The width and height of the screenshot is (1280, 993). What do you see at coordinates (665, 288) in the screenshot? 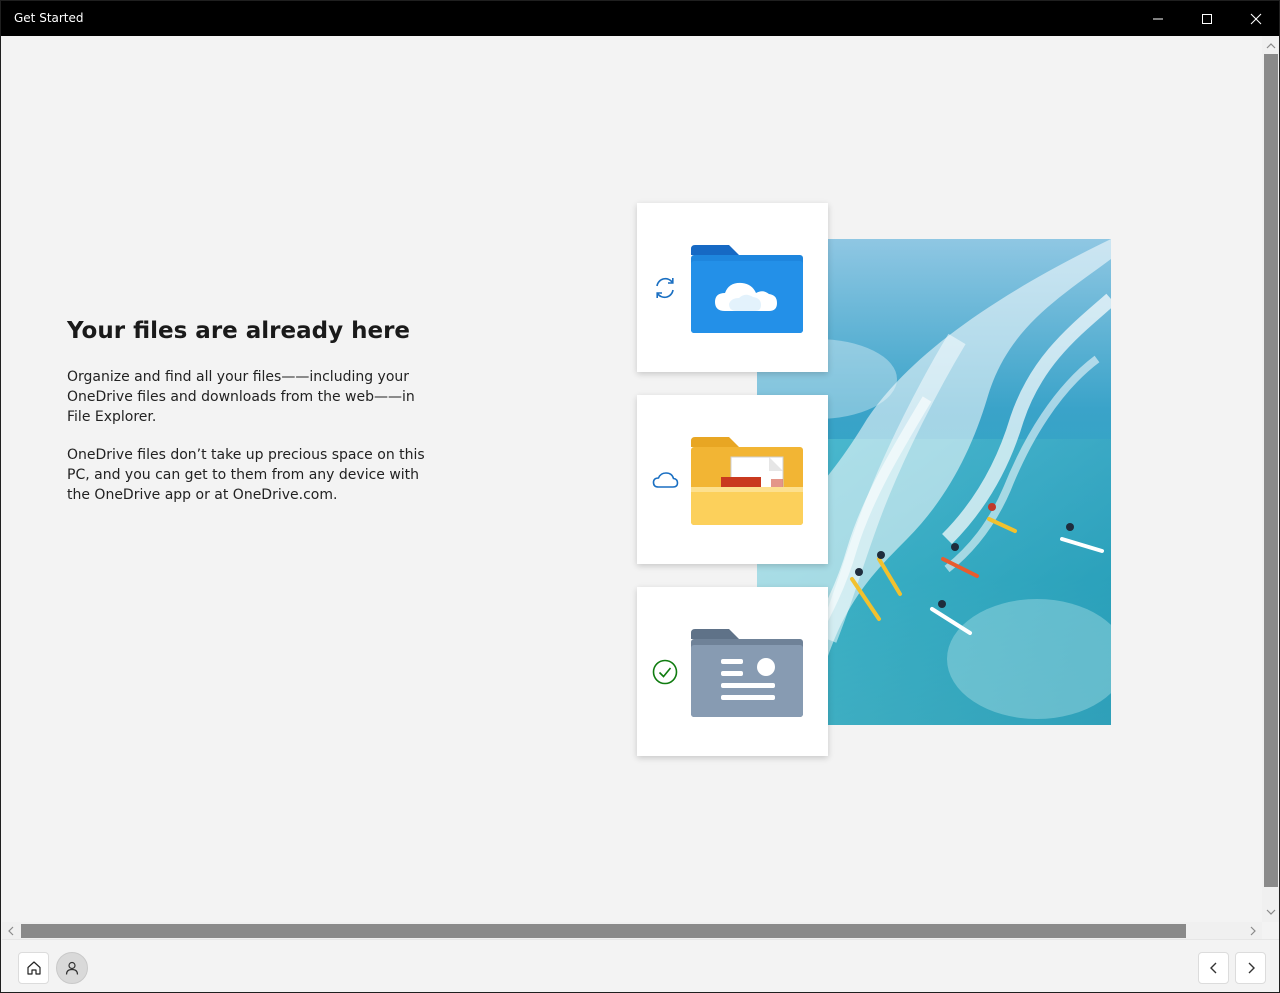
I see `sync-icon` at bounding box center [665, 288].